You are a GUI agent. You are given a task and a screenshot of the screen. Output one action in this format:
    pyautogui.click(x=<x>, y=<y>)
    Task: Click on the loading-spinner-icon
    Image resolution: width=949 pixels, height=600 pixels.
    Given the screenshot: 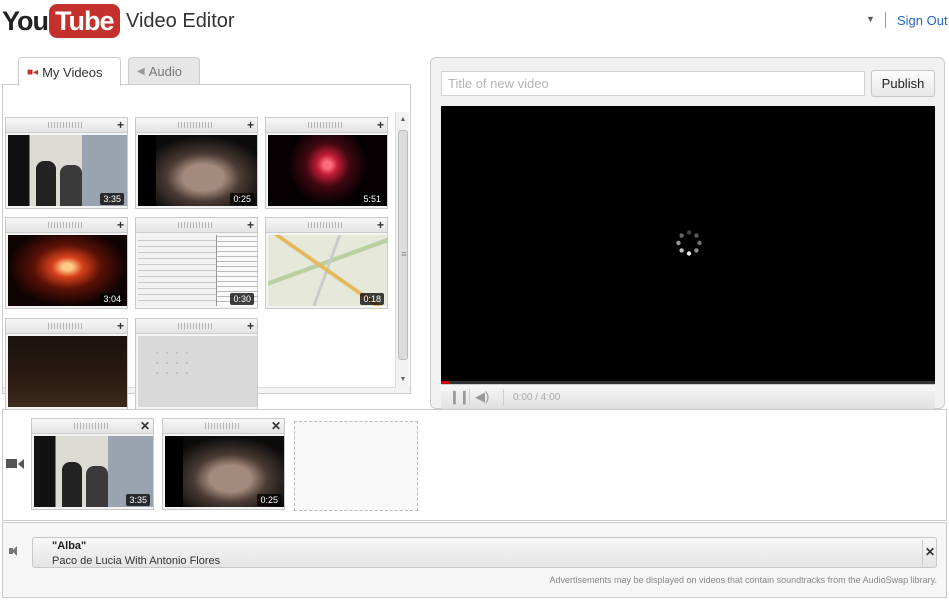 What is the action you would take?
    pyautogui.click(x=689, y=243)
    